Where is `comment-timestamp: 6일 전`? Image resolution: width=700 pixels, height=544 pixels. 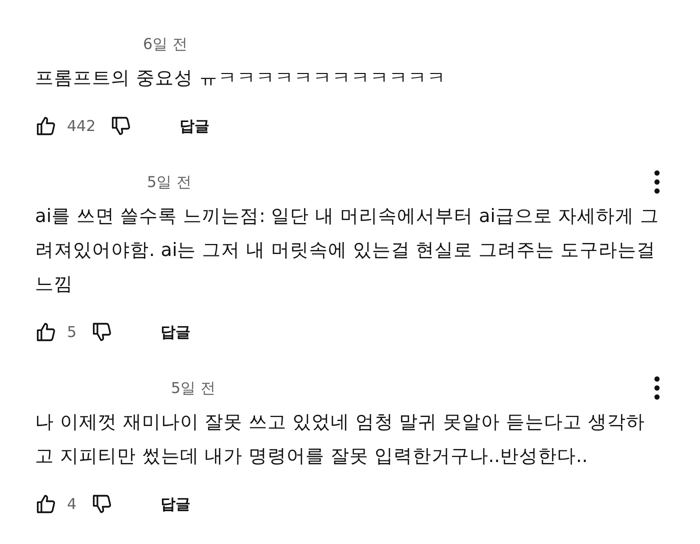
comment-timestamp: 6일 전 is located at coordinates (165, 44).